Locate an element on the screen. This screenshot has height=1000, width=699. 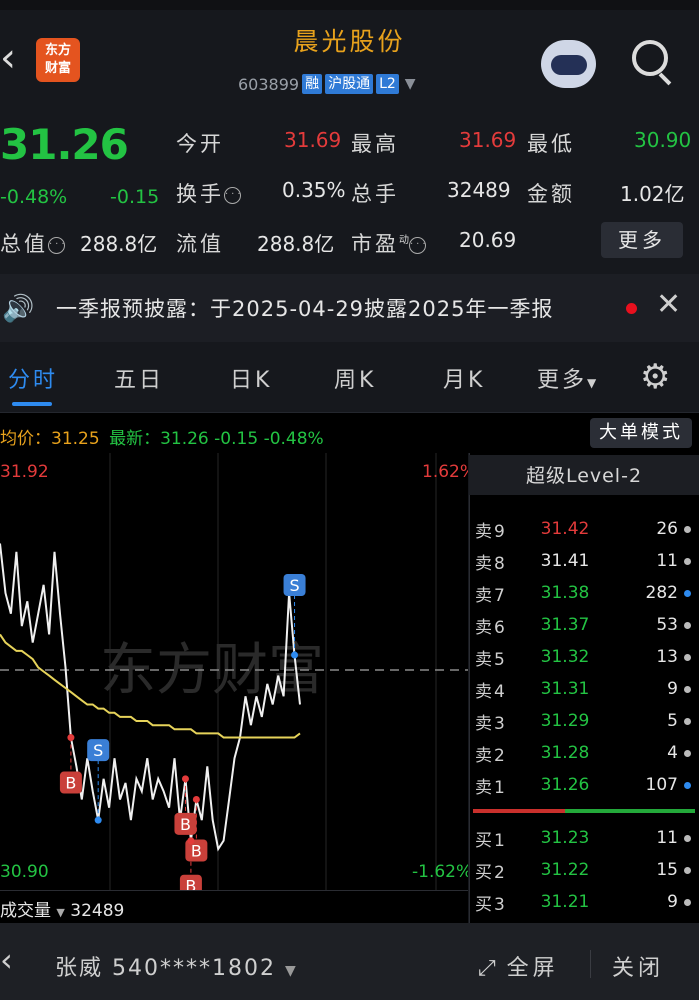
price-info-text: 均价：31.25 最新：31.26 -0.15 -0.48% is located at coordinates (162, 439).